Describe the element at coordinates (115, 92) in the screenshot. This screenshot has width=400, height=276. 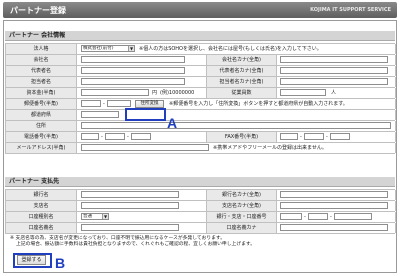
I see `capital-input` at that location.